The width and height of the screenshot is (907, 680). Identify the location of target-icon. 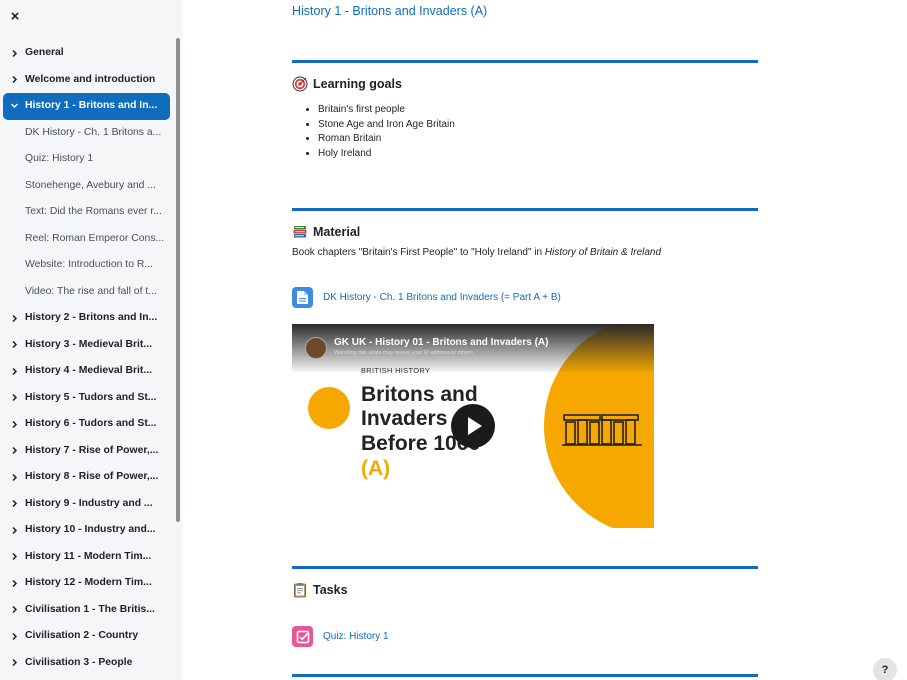
(300, 84).